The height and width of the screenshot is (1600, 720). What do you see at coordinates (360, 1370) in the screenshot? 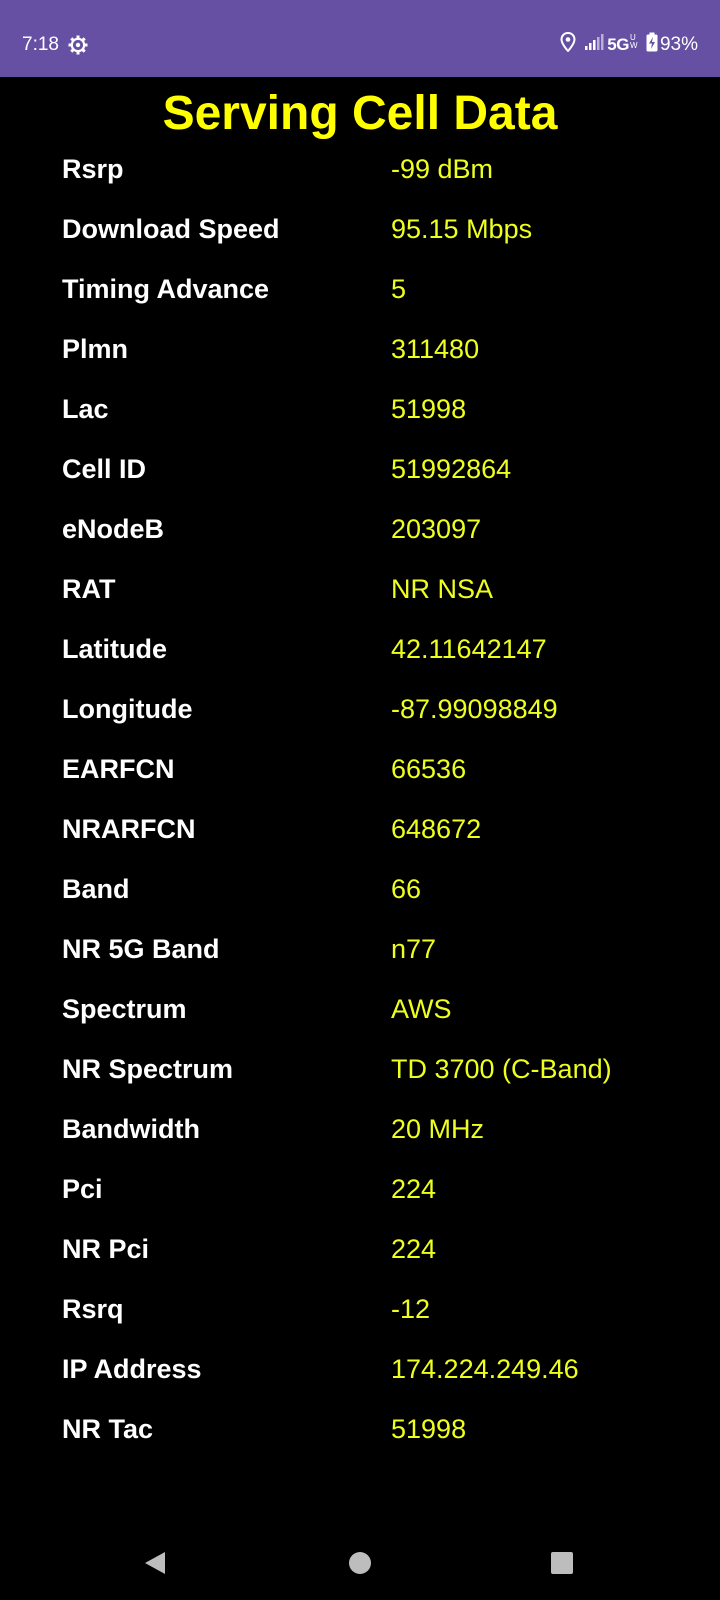
I see `row-ip-address: IP Address 174.224.249.46` at bounding box center [360, 1370].